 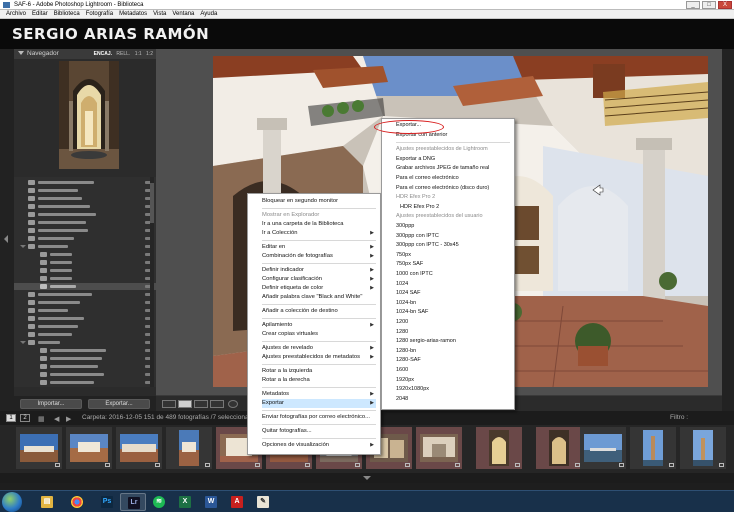 What do you see at coordinates (453, 293) in the screenshot?
I see `export-preset-item: 1024 SAF` at bounding box center [453, 293].